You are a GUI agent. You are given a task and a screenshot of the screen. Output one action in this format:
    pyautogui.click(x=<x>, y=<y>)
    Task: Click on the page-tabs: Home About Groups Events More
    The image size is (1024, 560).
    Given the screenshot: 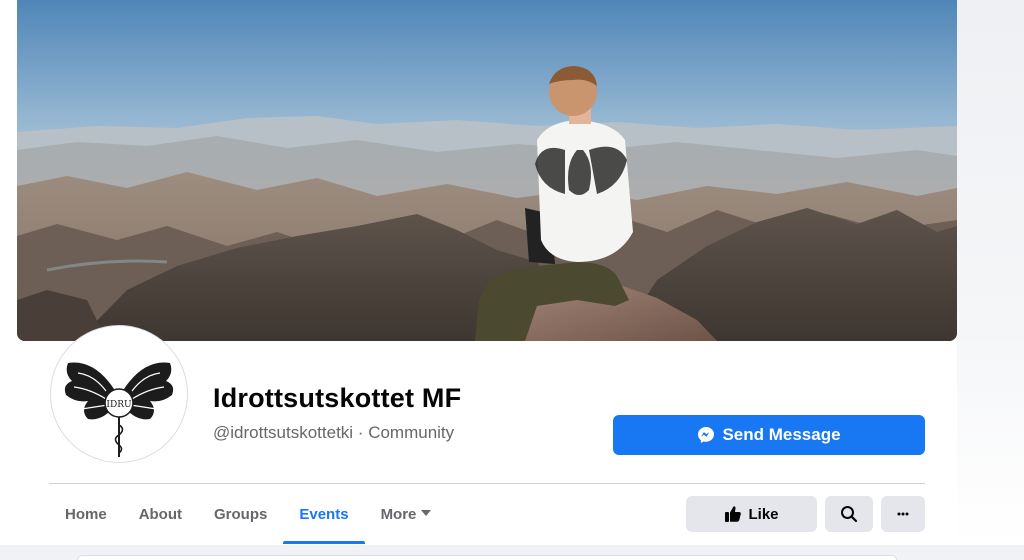 What is the action you would take?
    pyautogui.click(x=248, y=514)
    